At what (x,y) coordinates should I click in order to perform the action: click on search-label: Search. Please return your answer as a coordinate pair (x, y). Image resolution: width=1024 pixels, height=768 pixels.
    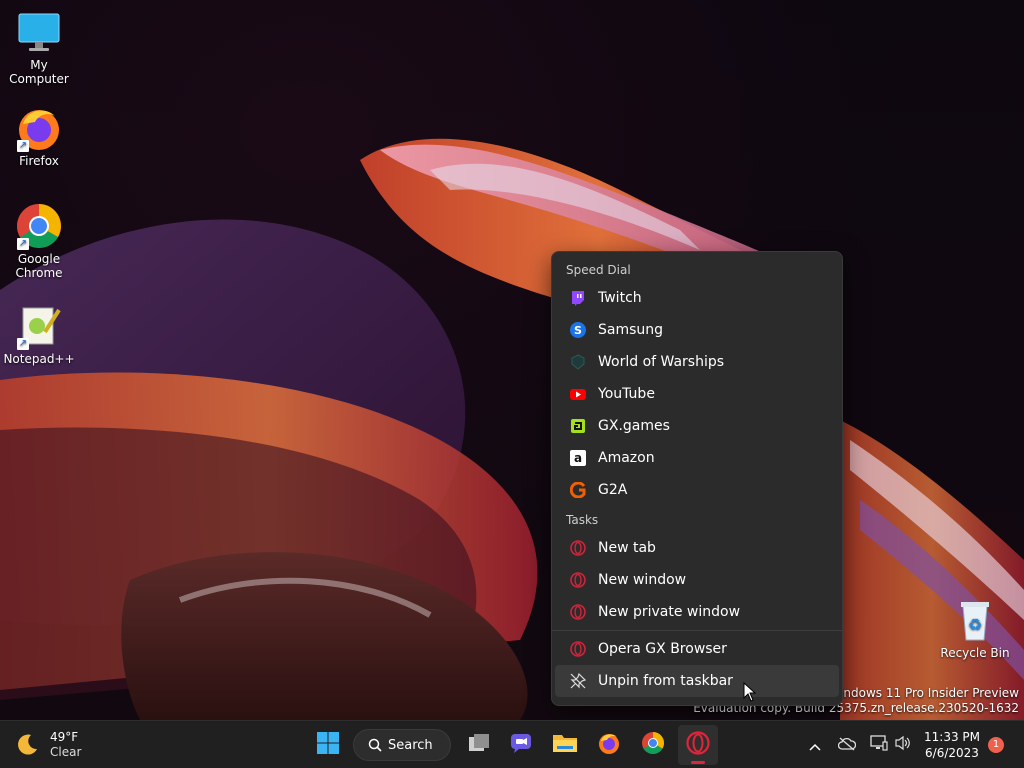
    Looking at the image, I should click on (410, 745).